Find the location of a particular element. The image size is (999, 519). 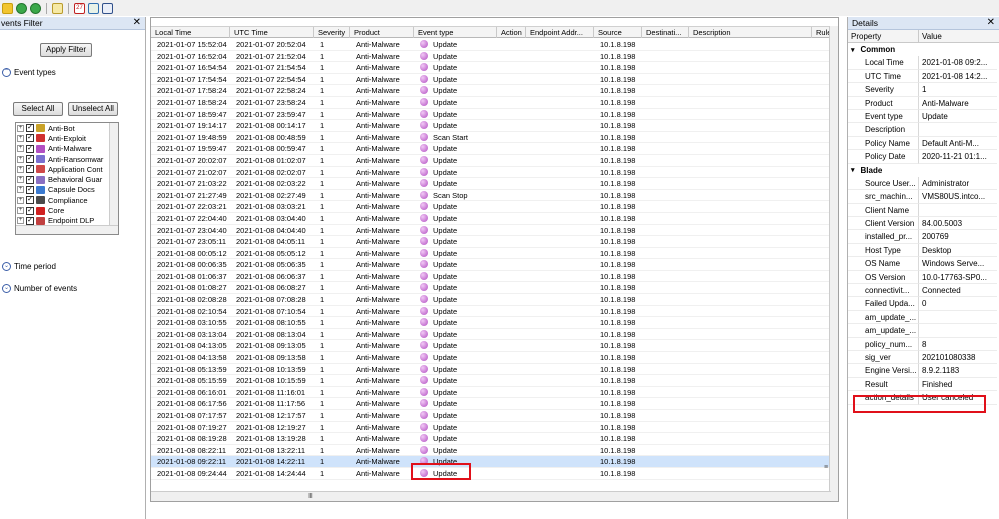

property-row: Engine Versi... 8.9.2.1183 is located at coordinates (923, 371).